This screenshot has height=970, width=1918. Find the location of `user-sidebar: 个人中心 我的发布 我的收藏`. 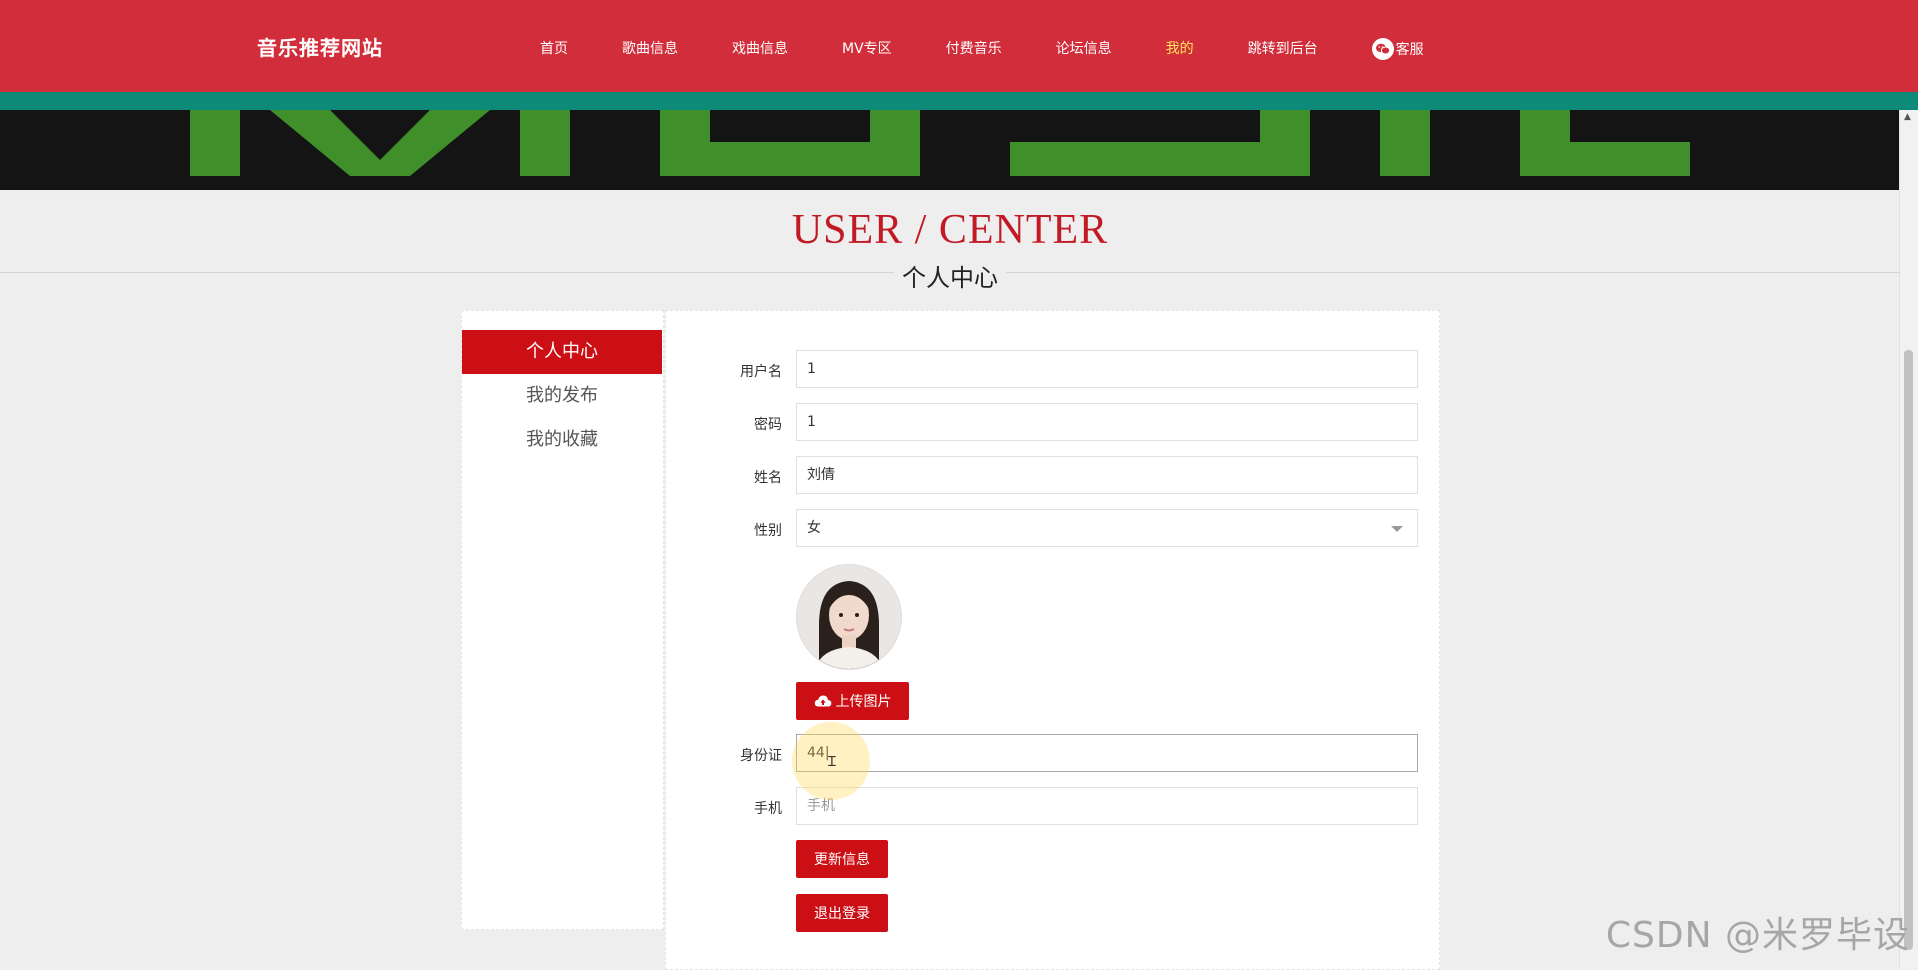

user-sidebar: 个人中心 我的发布 我的收藏 is located at coordinates (562, 620).